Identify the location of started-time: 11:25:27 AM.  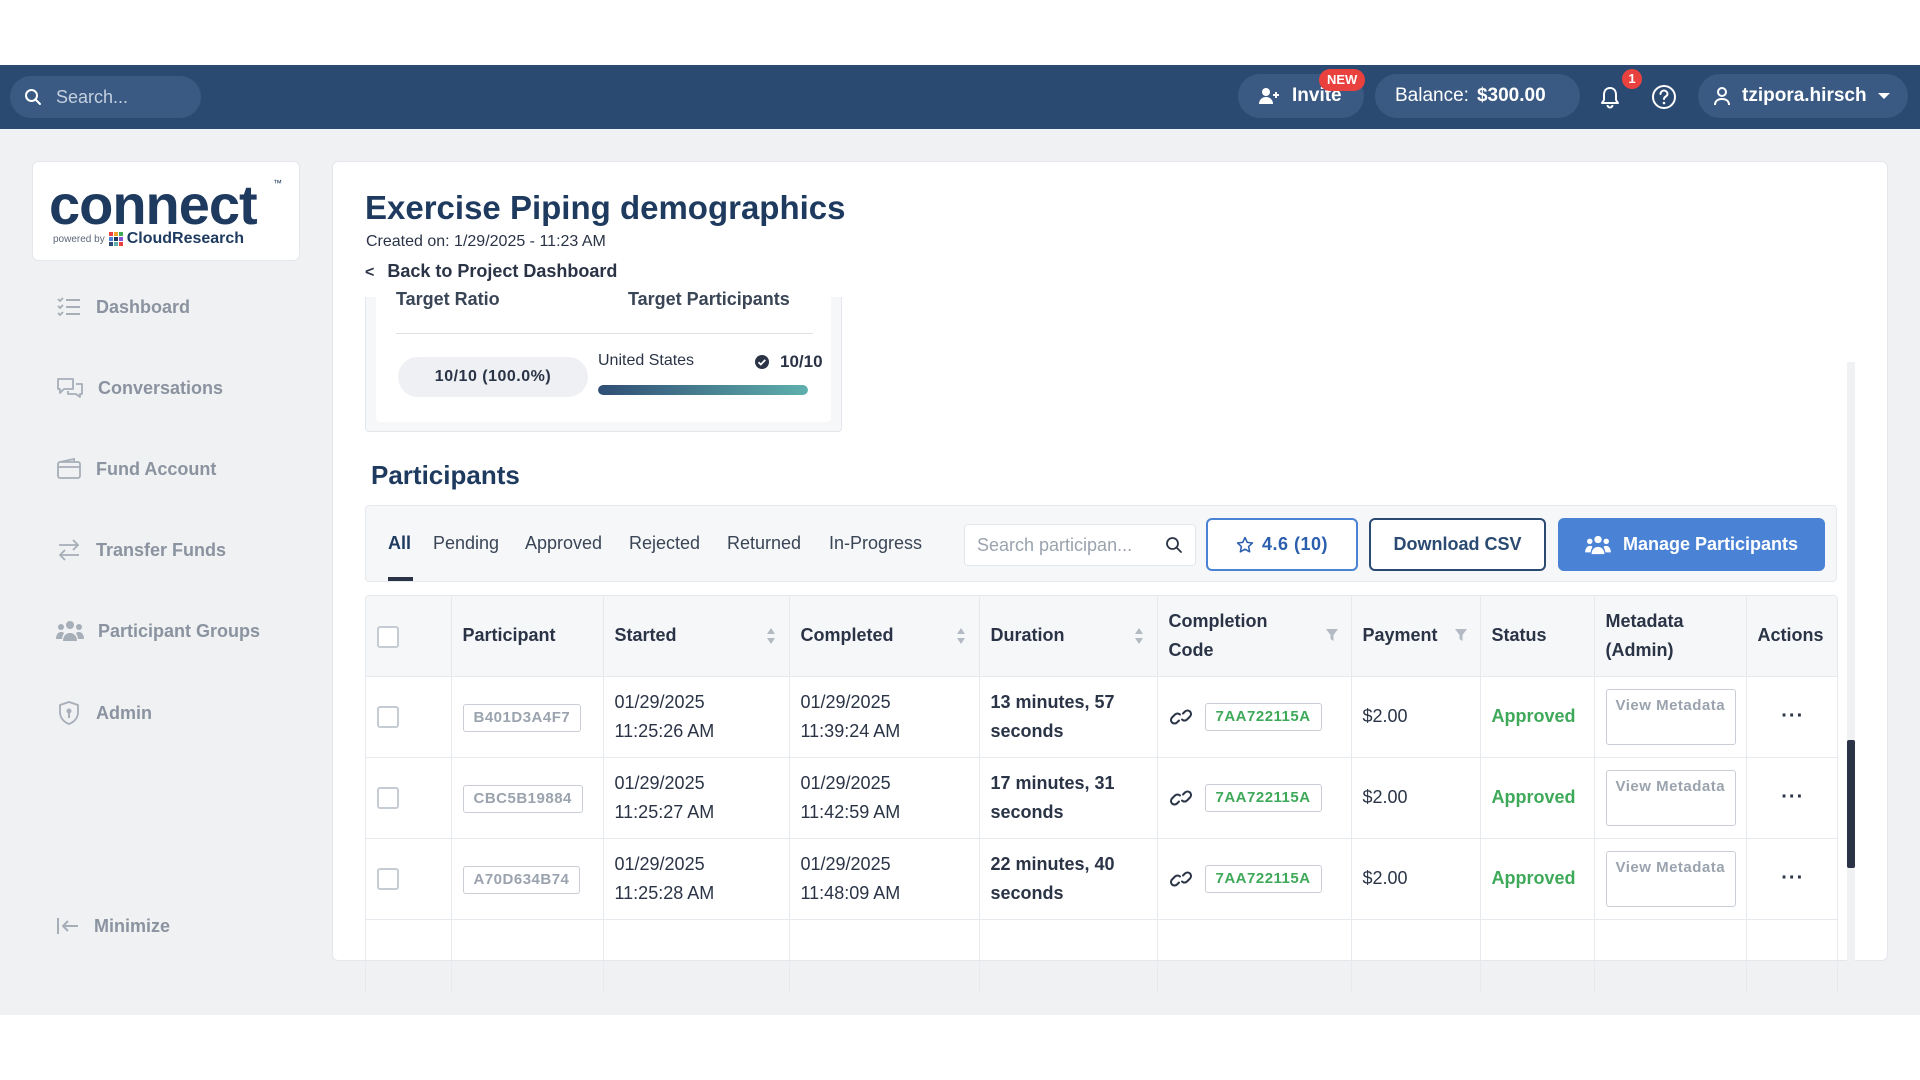
(664, 811).